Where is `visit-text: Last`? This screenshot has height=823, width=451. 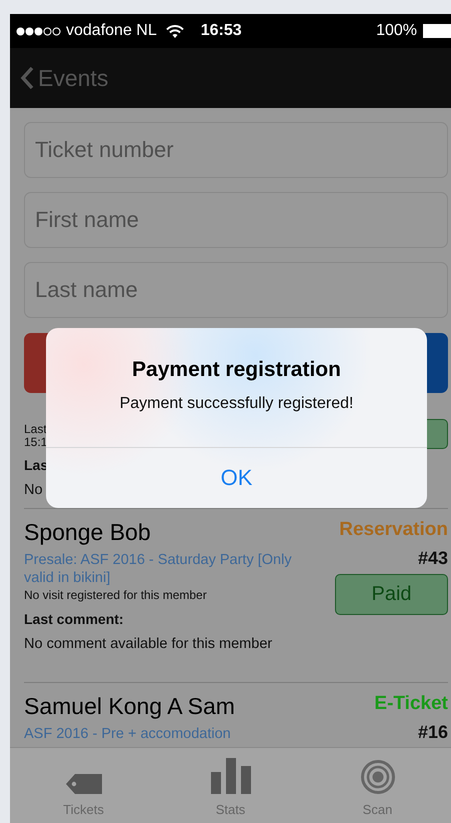
visit-text: Last is located at coordinates (36, 429).